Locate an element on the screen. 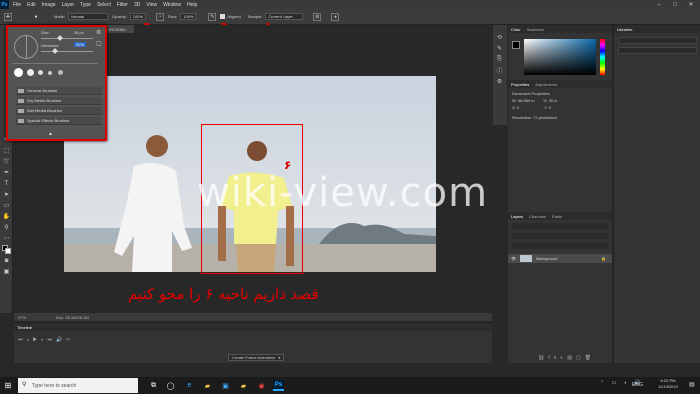  hardness-slider is located at coordinates (67, 51).